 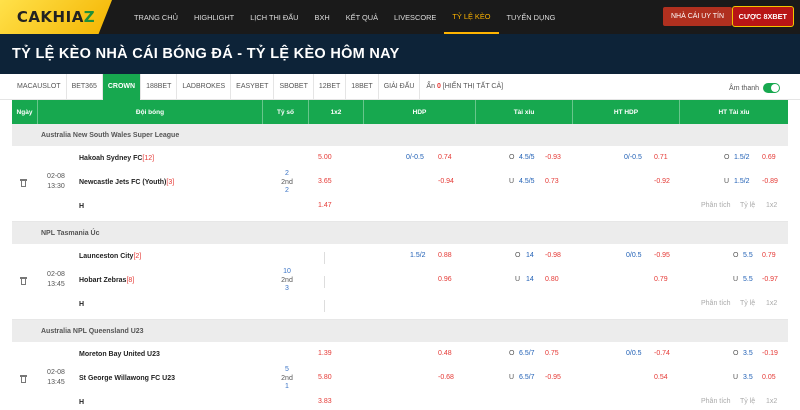 I want to click on hthdp-odd-away: -0.92, so click(x=662, y=181).